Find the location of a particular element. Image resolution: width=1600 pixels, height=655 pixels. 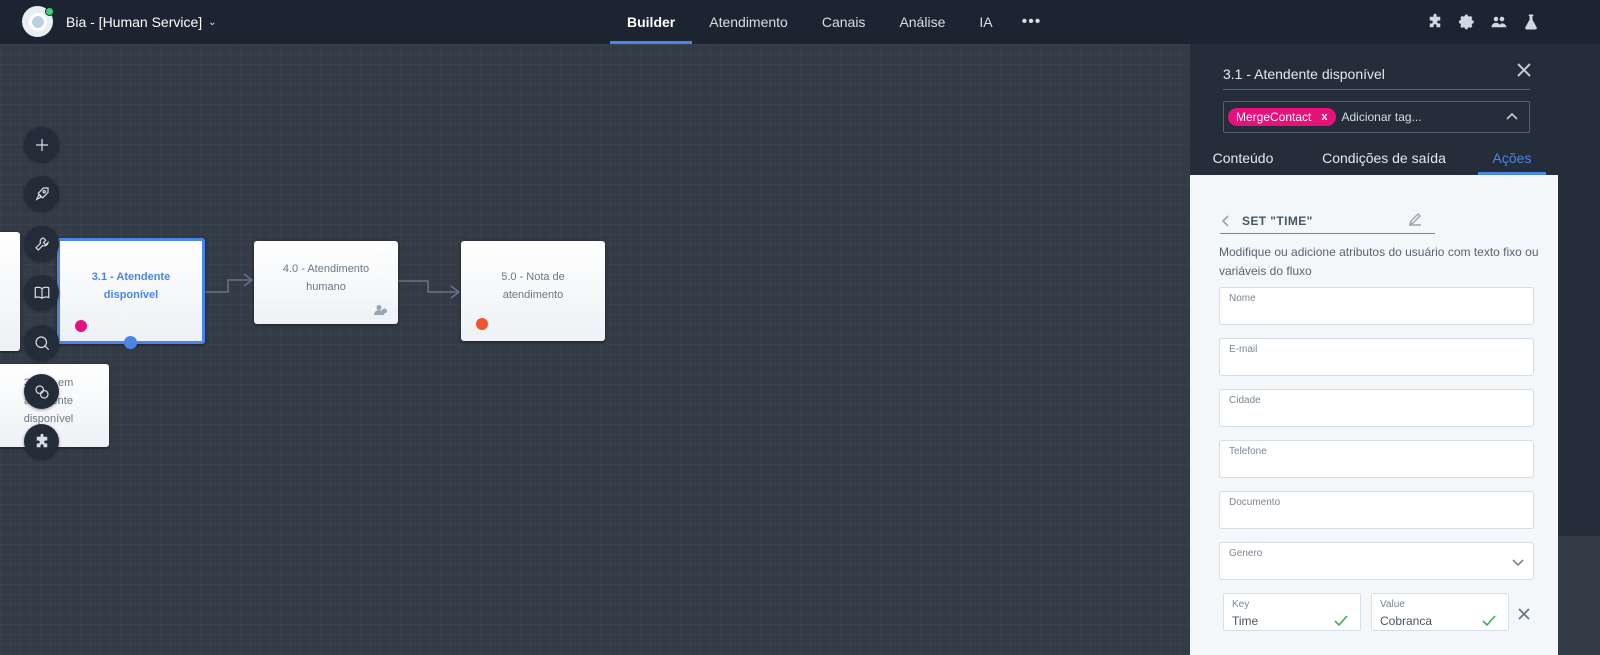

wrench-icon is located at coordinates (41, 243).